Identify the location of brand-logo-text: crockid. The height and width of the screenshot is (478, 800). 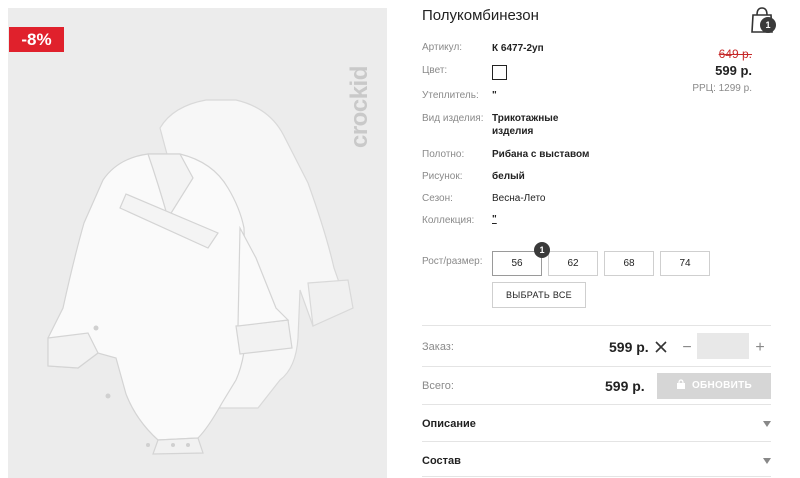
(359, 107).